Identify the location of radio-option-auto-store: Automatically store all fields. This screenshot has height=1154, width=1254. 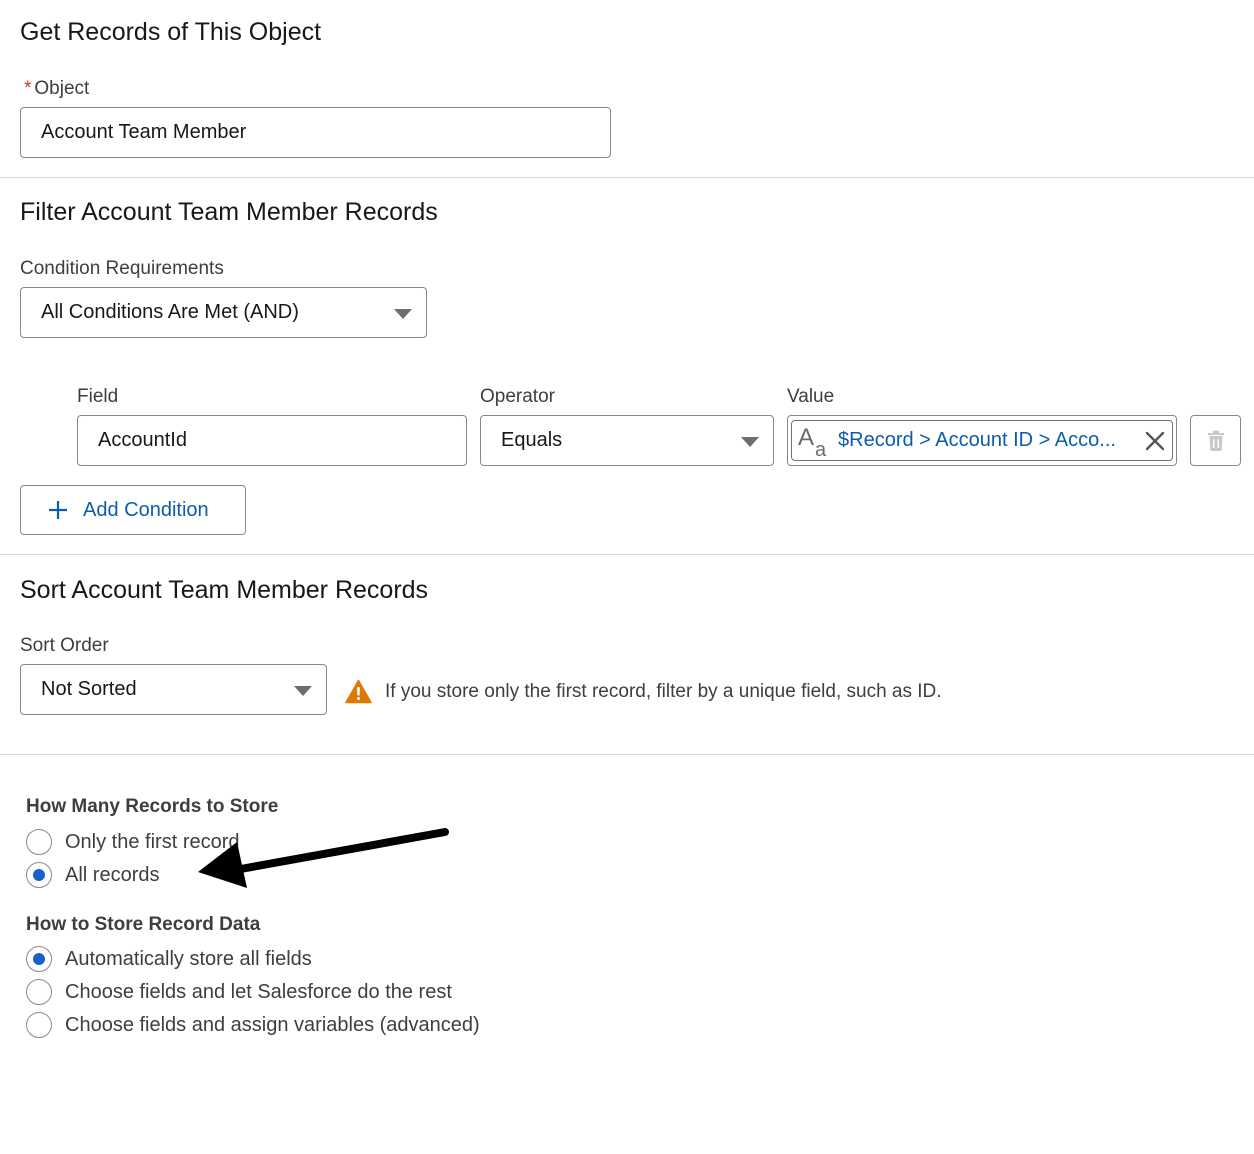
(169, 959).